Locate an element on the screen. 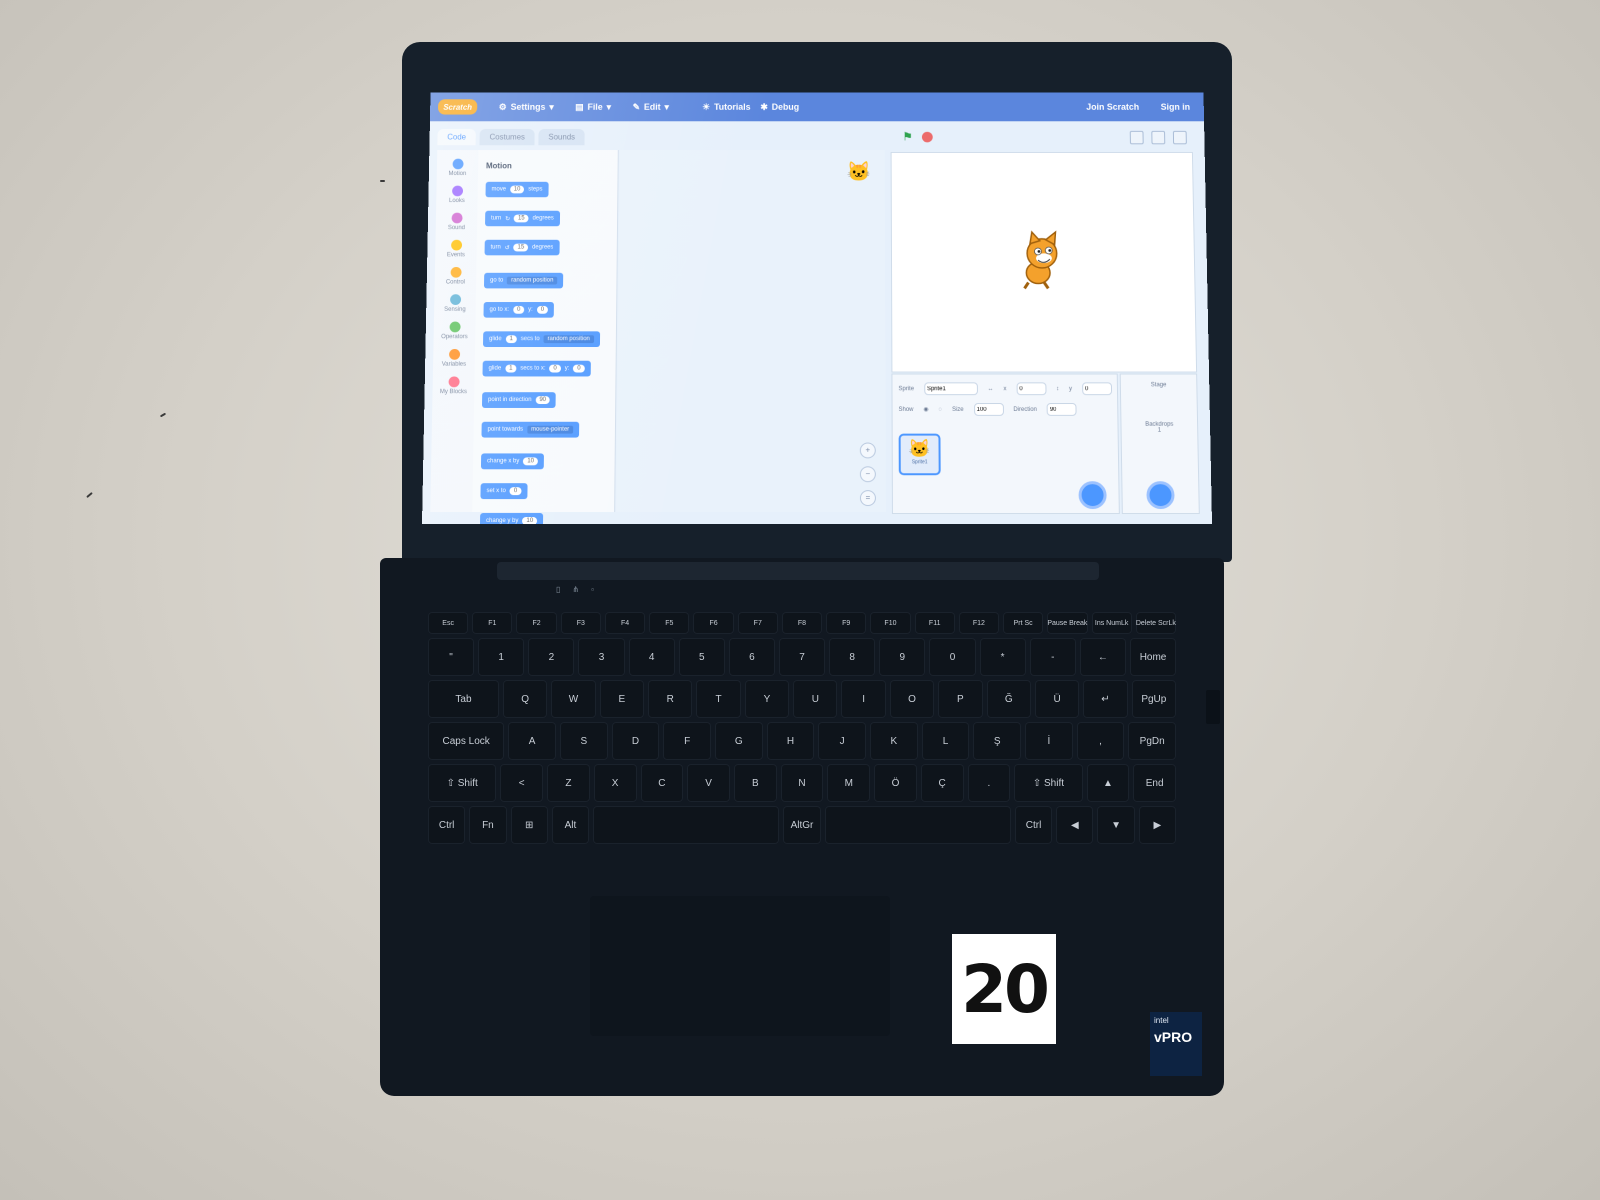  sprite-name-input is located at coordinates (951, 388).